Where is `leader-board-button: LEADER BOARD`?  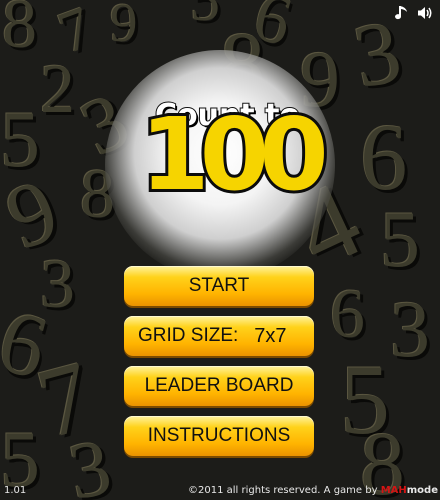 leader-board-button: LEADER BOARD is located at coordinates (219, 386).